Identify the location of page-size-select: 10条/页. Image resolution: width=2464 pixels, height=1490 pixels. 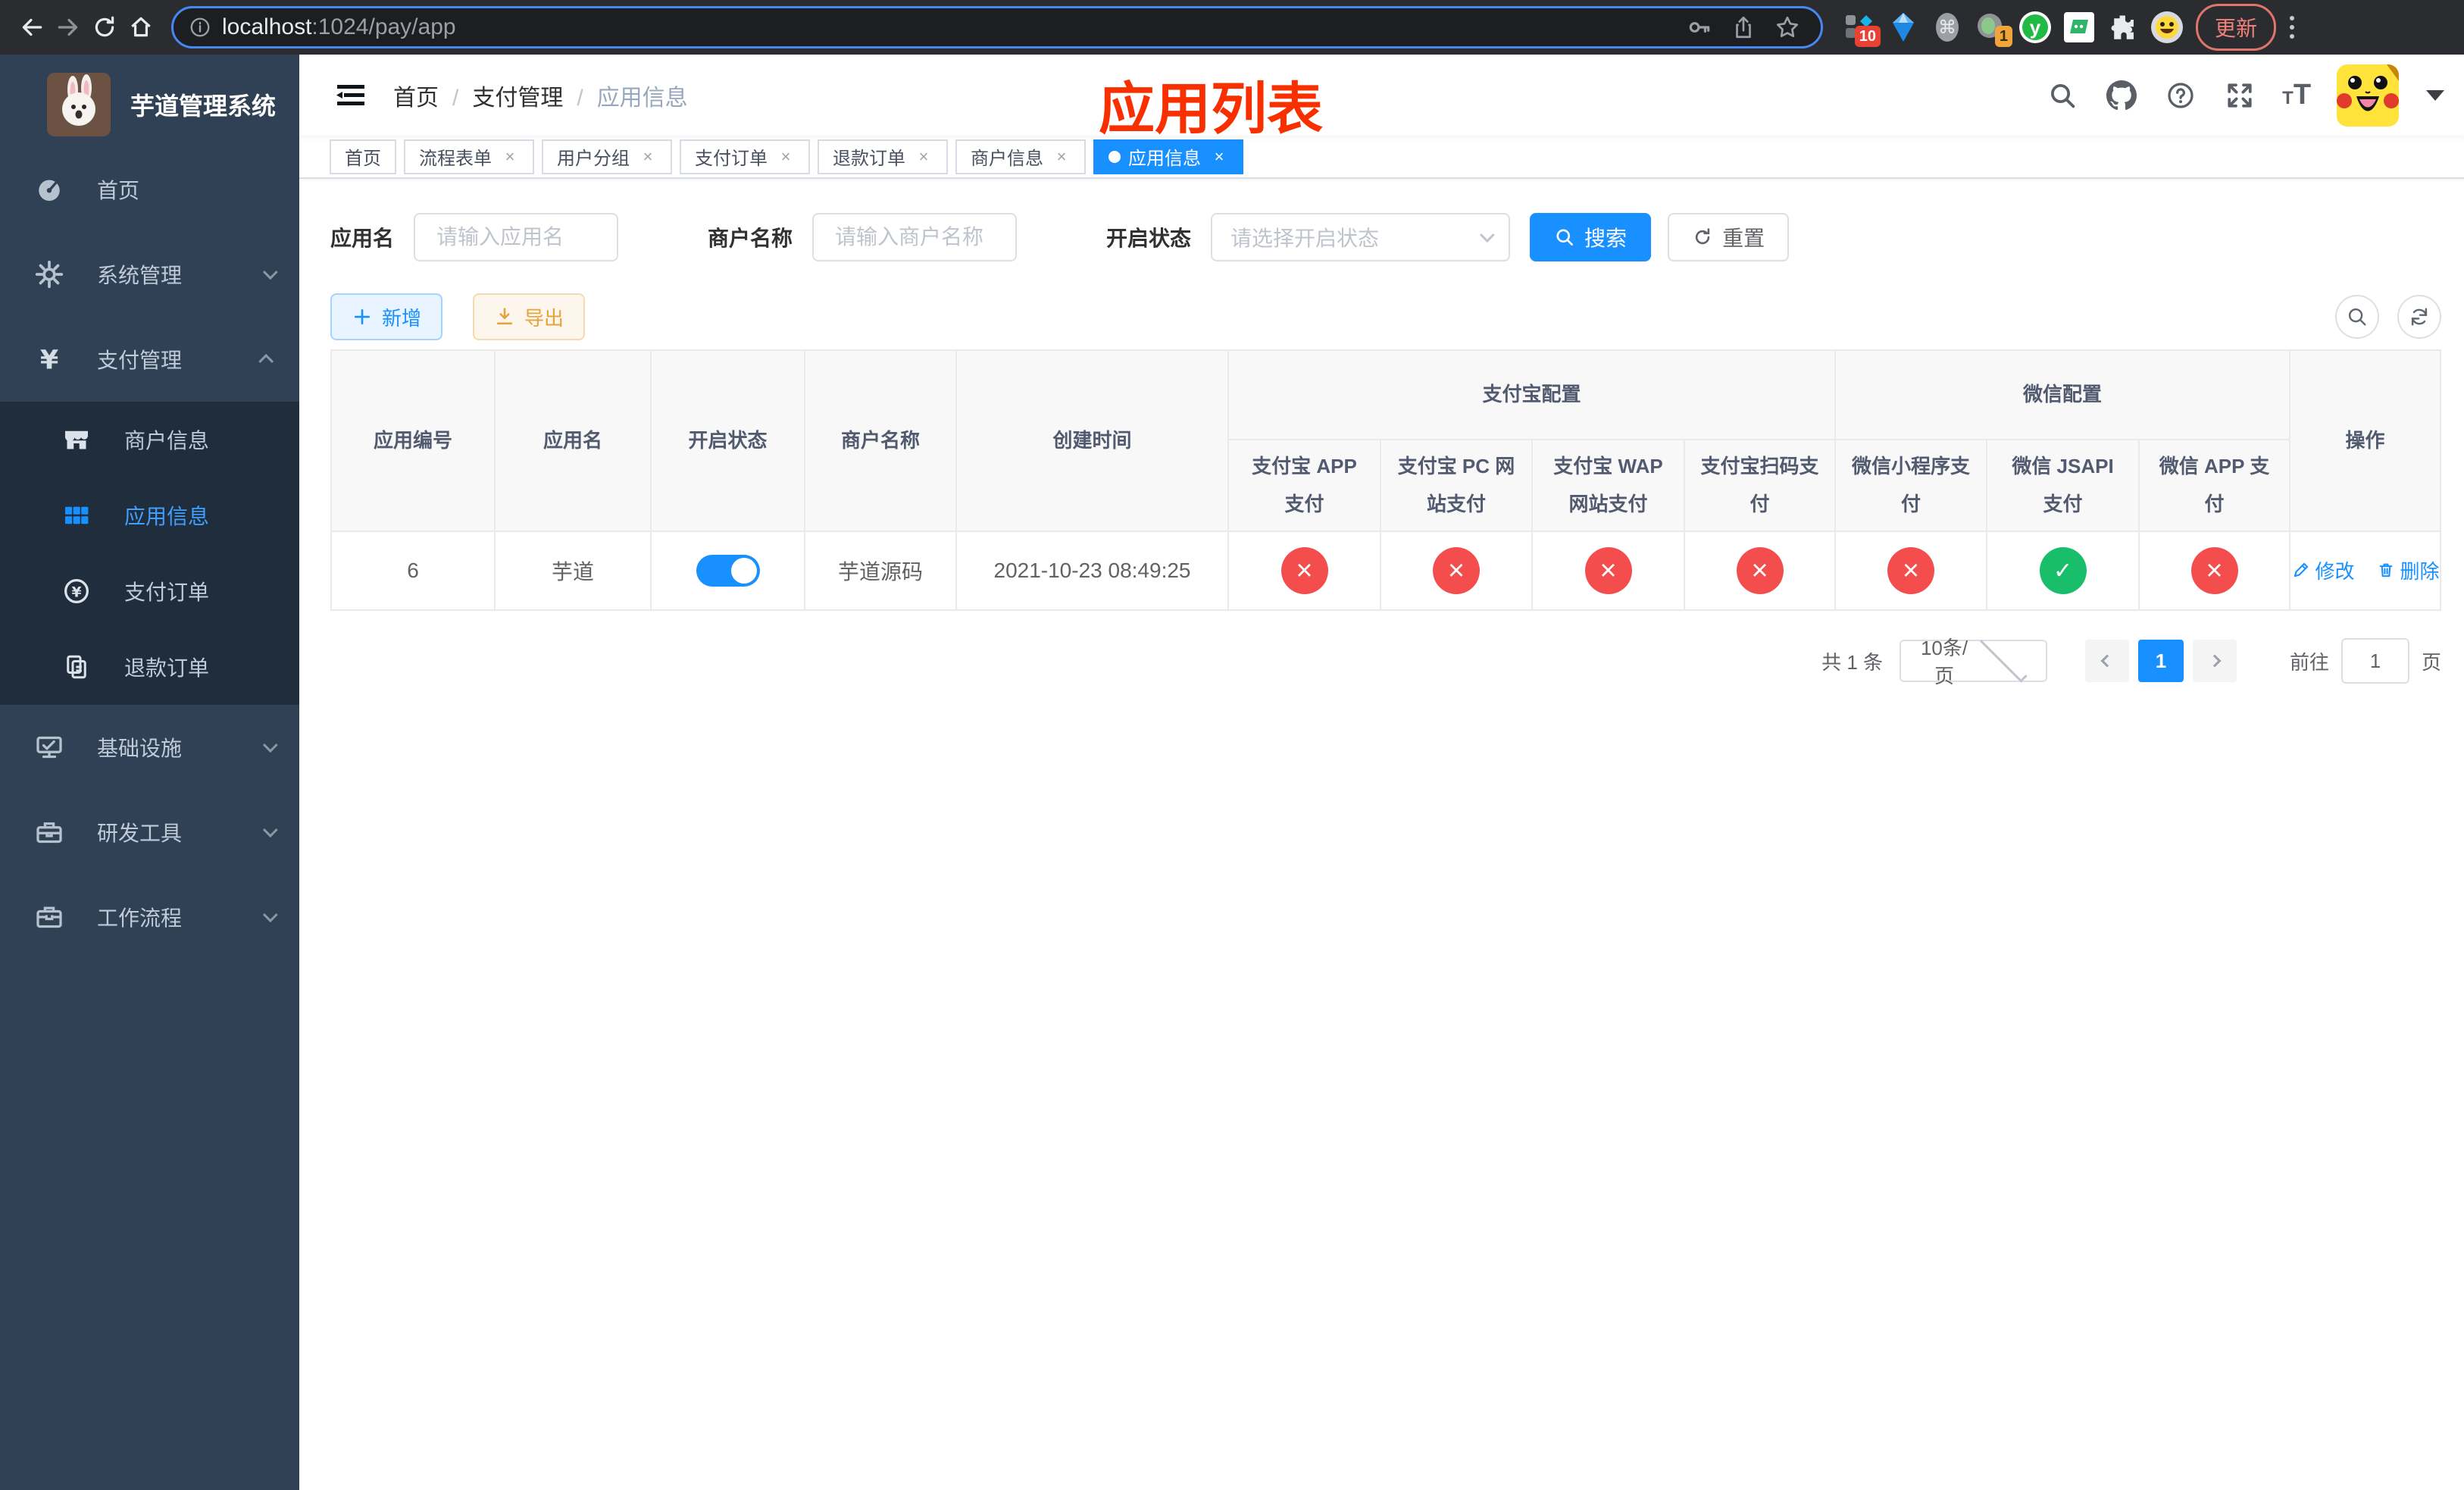
(1974, 660).